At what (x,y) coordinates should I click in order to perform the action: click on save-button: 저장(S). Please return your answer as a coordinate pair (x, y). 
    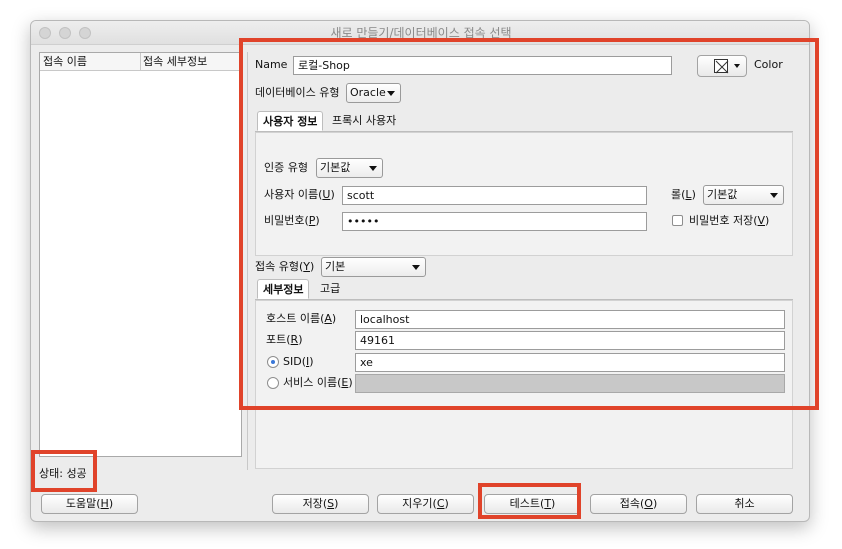
    Looking at the image, I should click on (320, 504).